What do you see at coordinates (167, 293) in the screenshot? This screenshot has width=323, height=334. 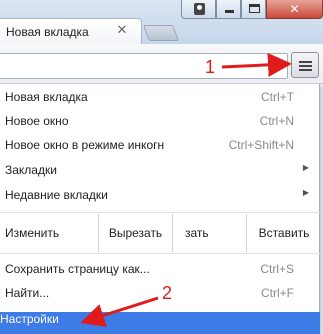 I see `annotation-marker-2: 2` at bounding box center [167, 293].